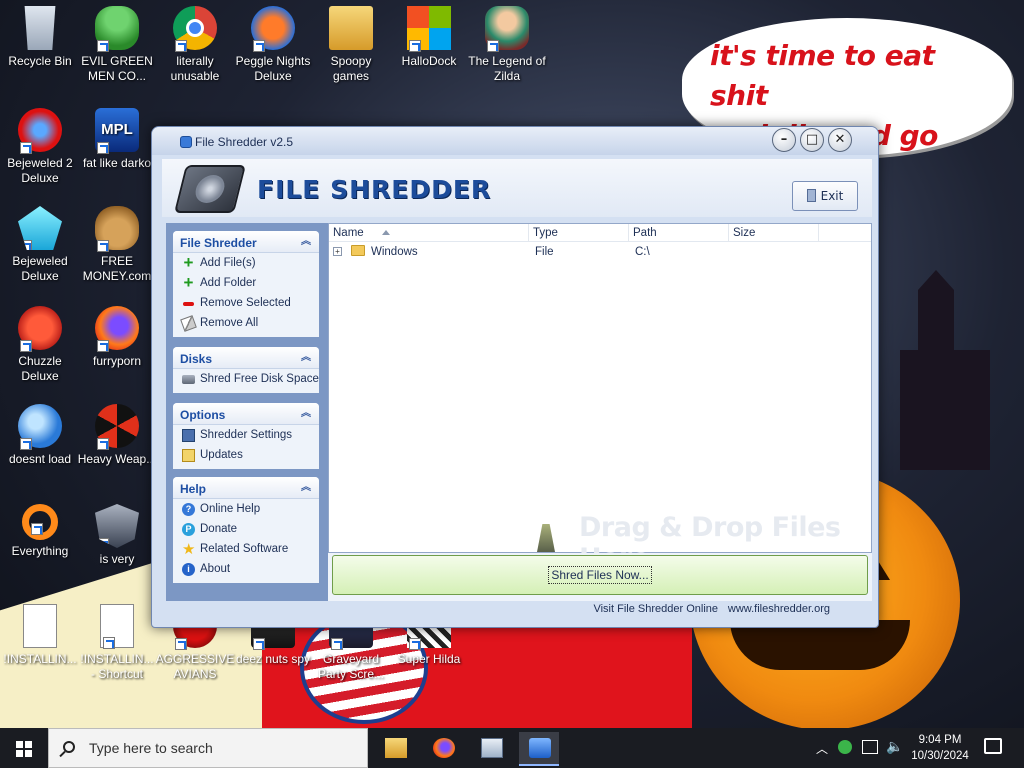  Describe the element at coordinates (273, 45) in the screenshot. I see `desktop-icon-peggle-nights: Peggle Nights Deluxe` at that location.